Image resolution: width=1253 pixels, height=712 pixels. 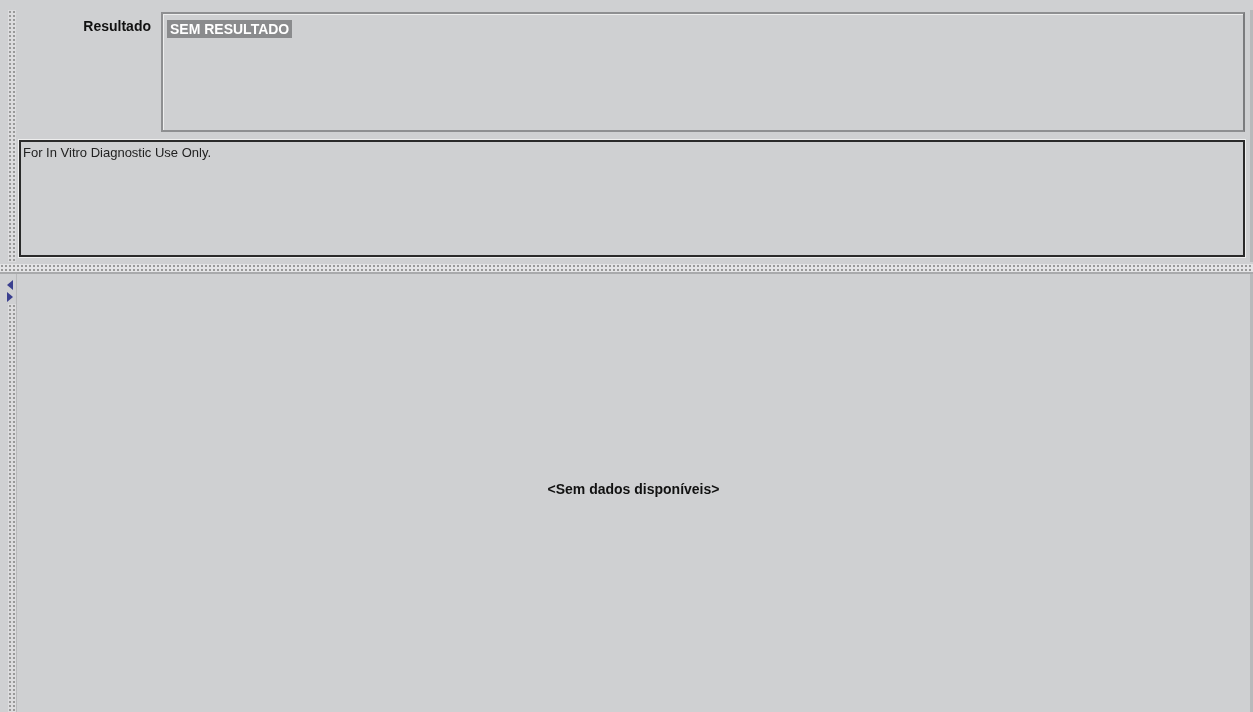 I want to click on note-text: For In Vitro Diagnostic Use Only., so click(x=117, y=152).